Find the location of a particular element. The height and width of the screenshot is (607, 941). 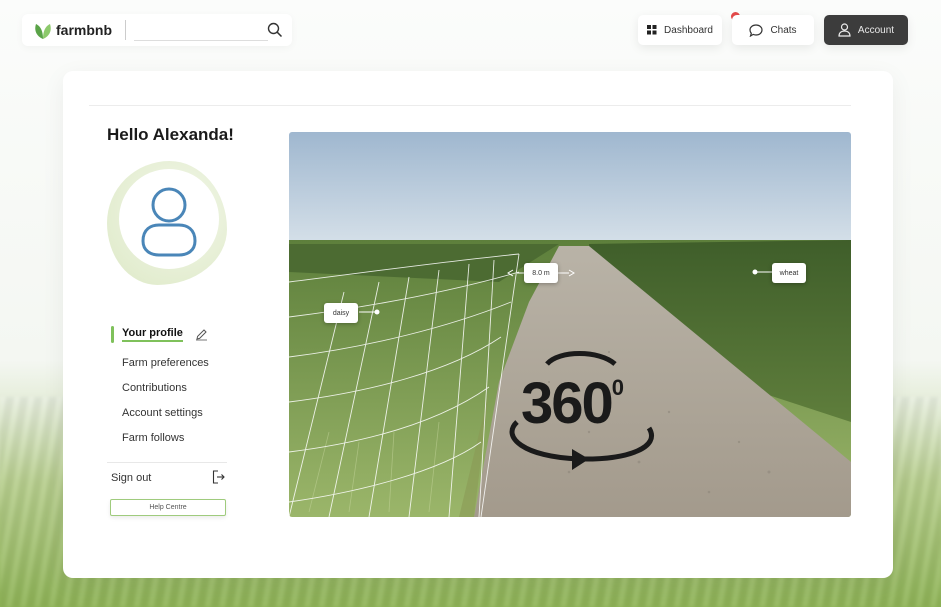

chats-button: Chats is located at coordinates (773, 30).